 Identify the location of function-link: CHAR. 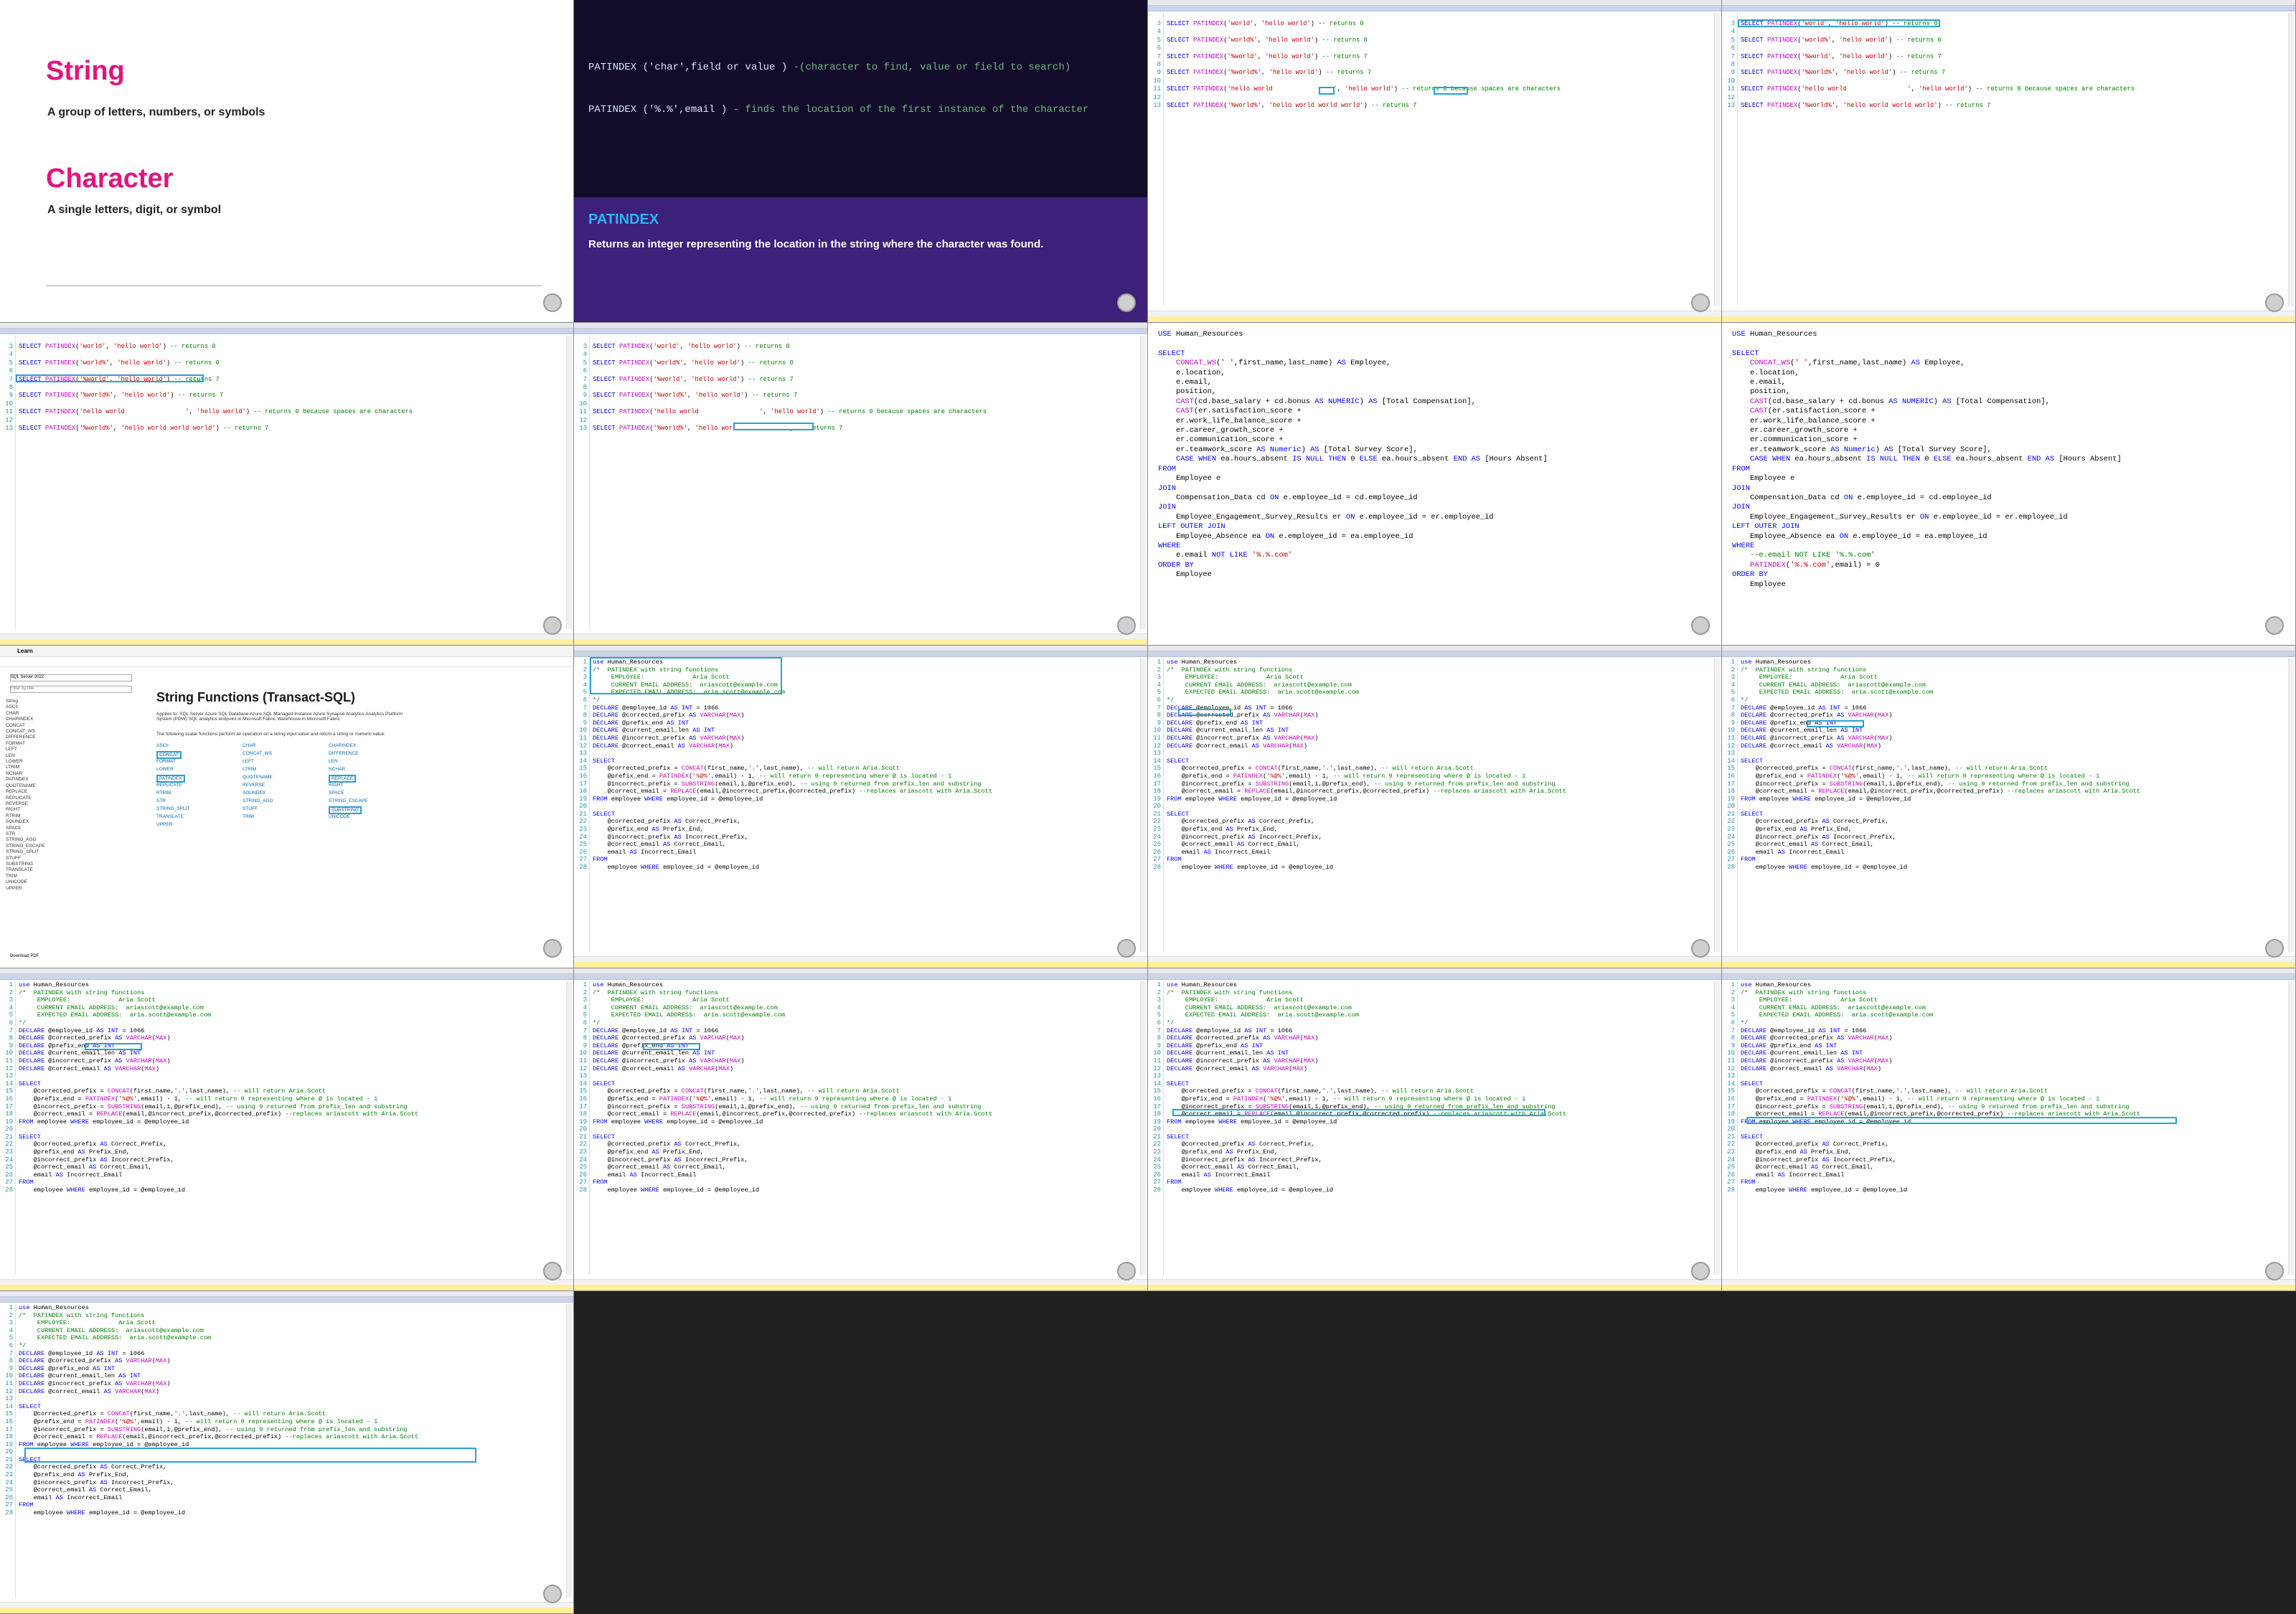
(249, 745).